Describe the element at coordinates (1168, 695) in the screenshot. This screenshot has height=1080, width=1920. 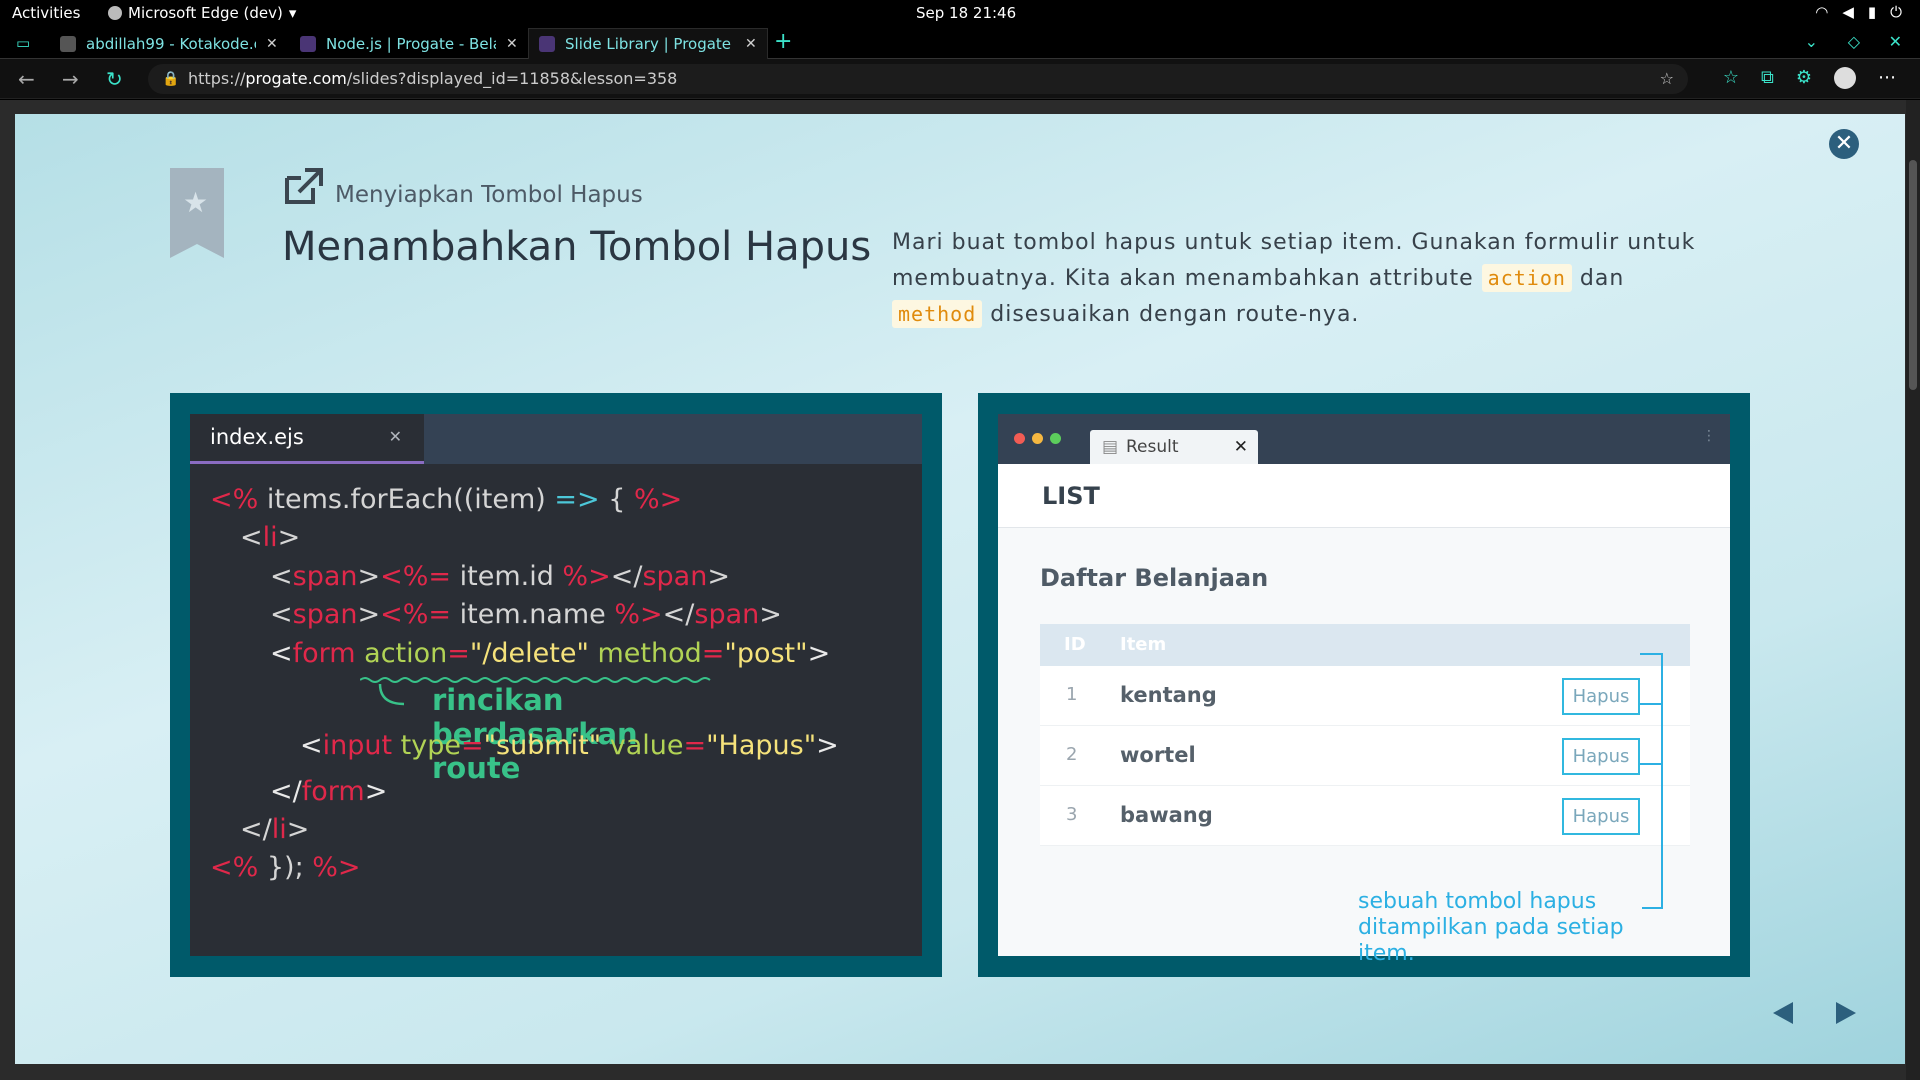
I see `row-name: kentang` at that location.